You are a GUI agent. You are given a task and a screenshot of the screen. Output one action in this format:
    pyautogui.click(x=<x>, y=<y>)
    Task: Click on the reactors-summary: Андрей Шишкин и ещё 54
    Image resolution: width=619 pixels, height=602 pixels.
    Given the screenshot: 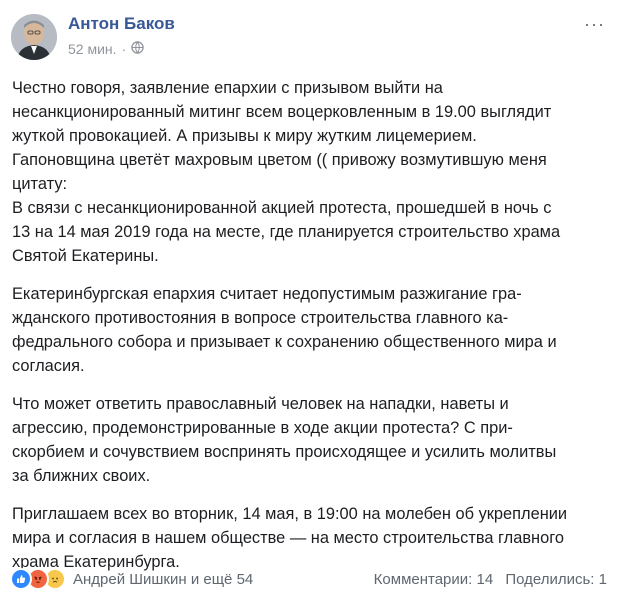 What is the action you would take?
    pyautogui.click(x=163, y=579)
    